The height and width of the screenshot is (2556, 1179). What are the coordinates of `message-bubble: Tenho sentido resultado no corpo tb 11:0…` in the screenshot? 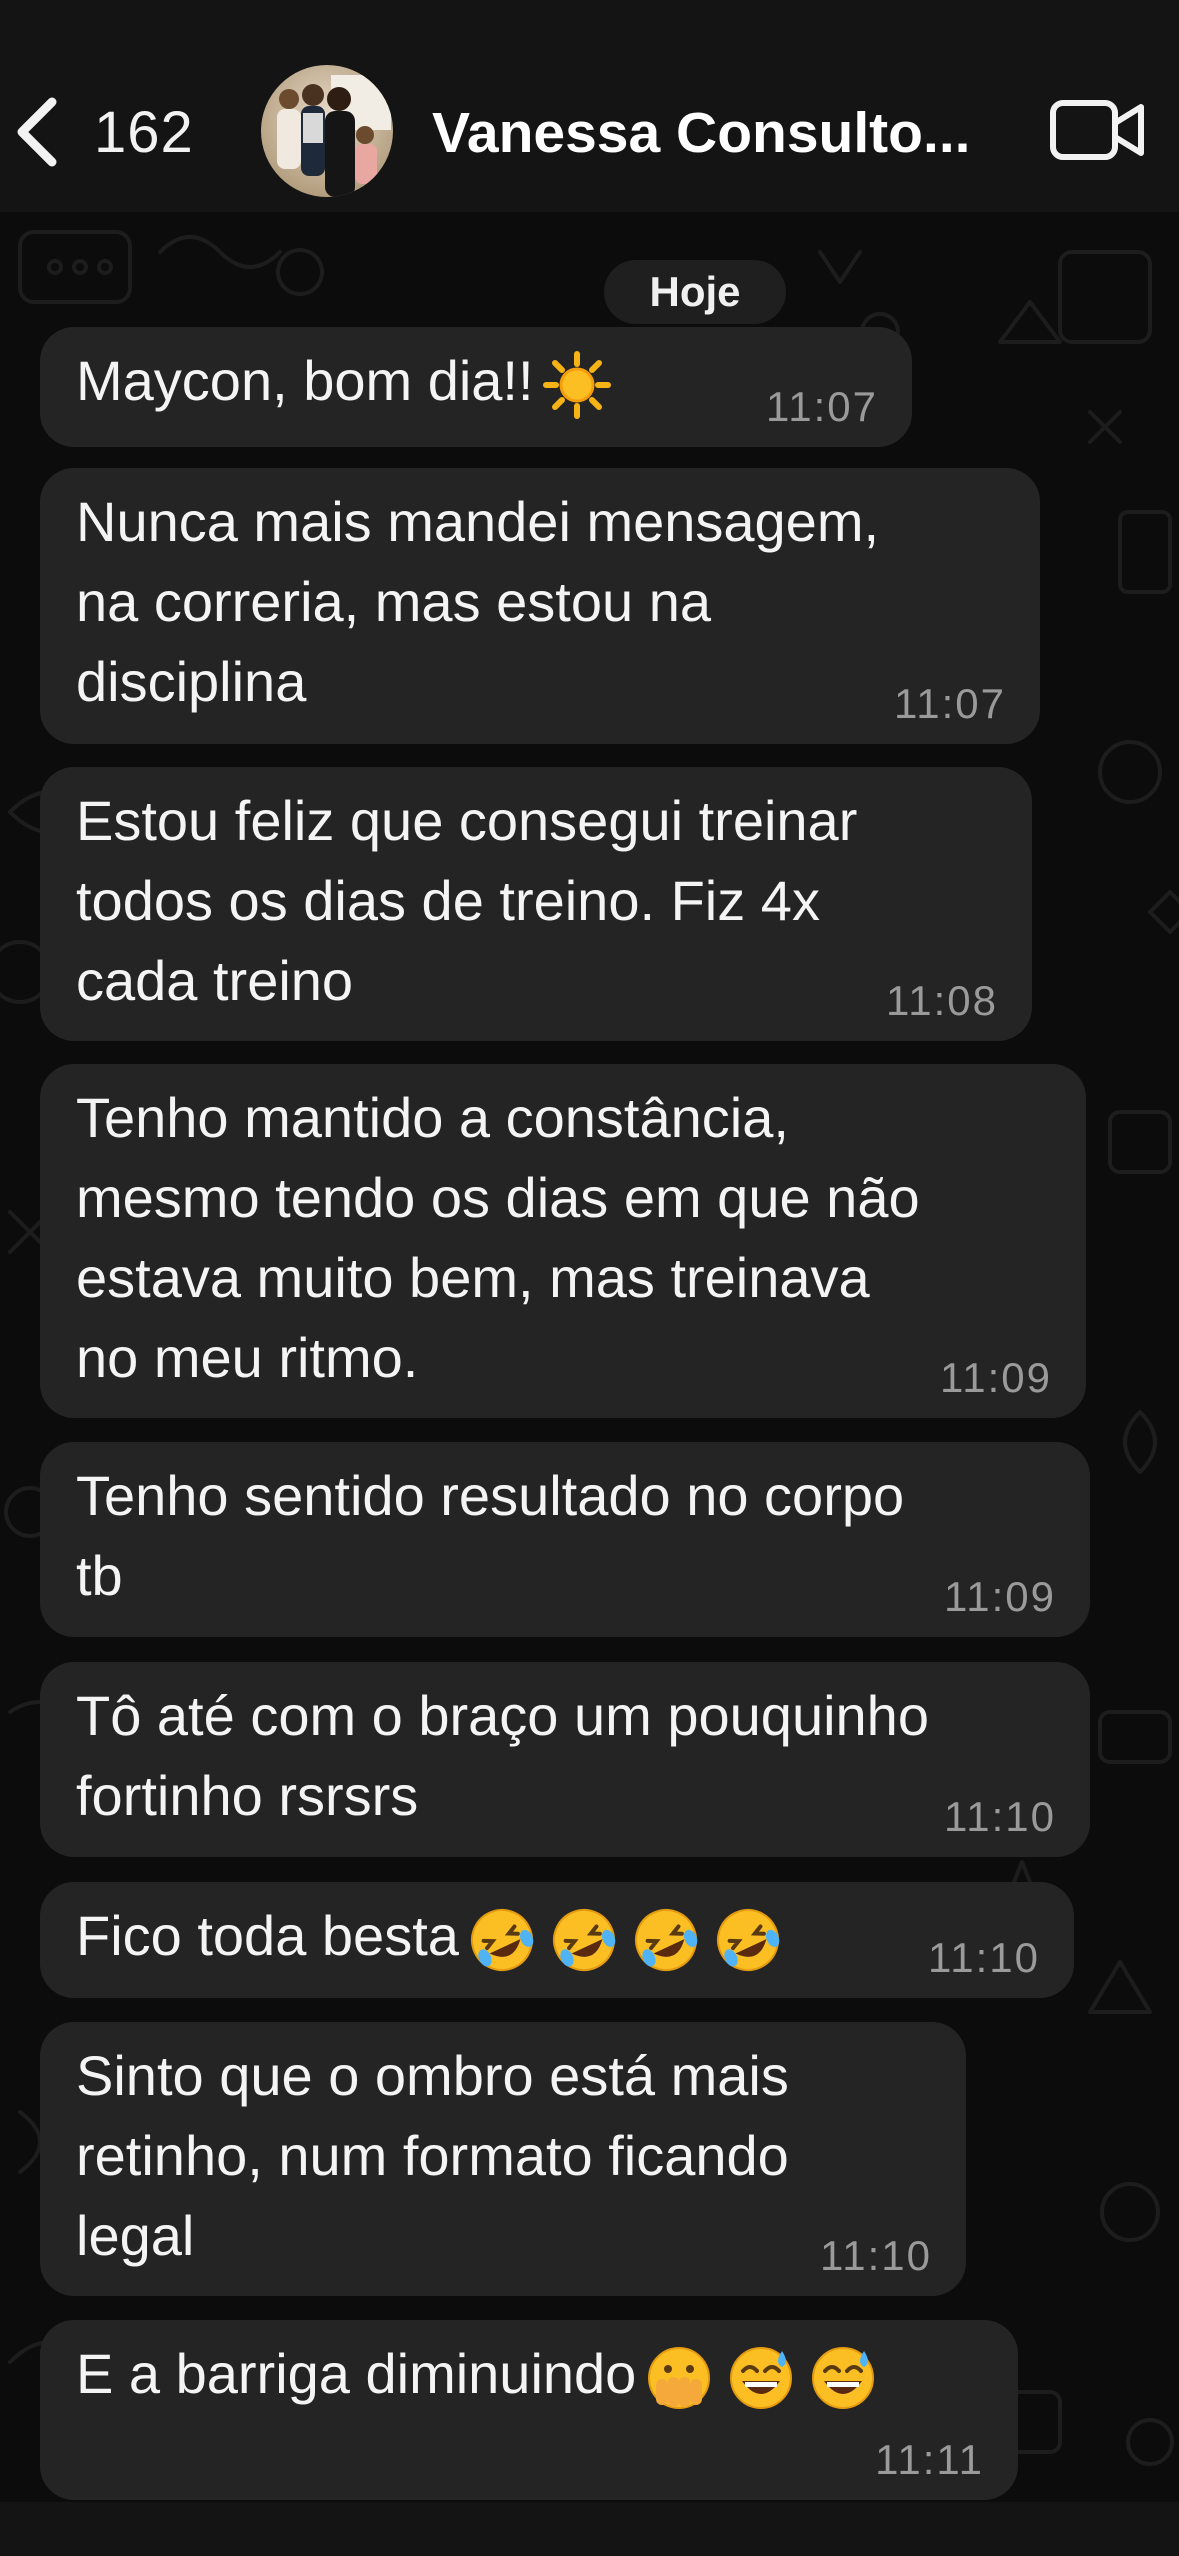 It's located at (565, 1539).